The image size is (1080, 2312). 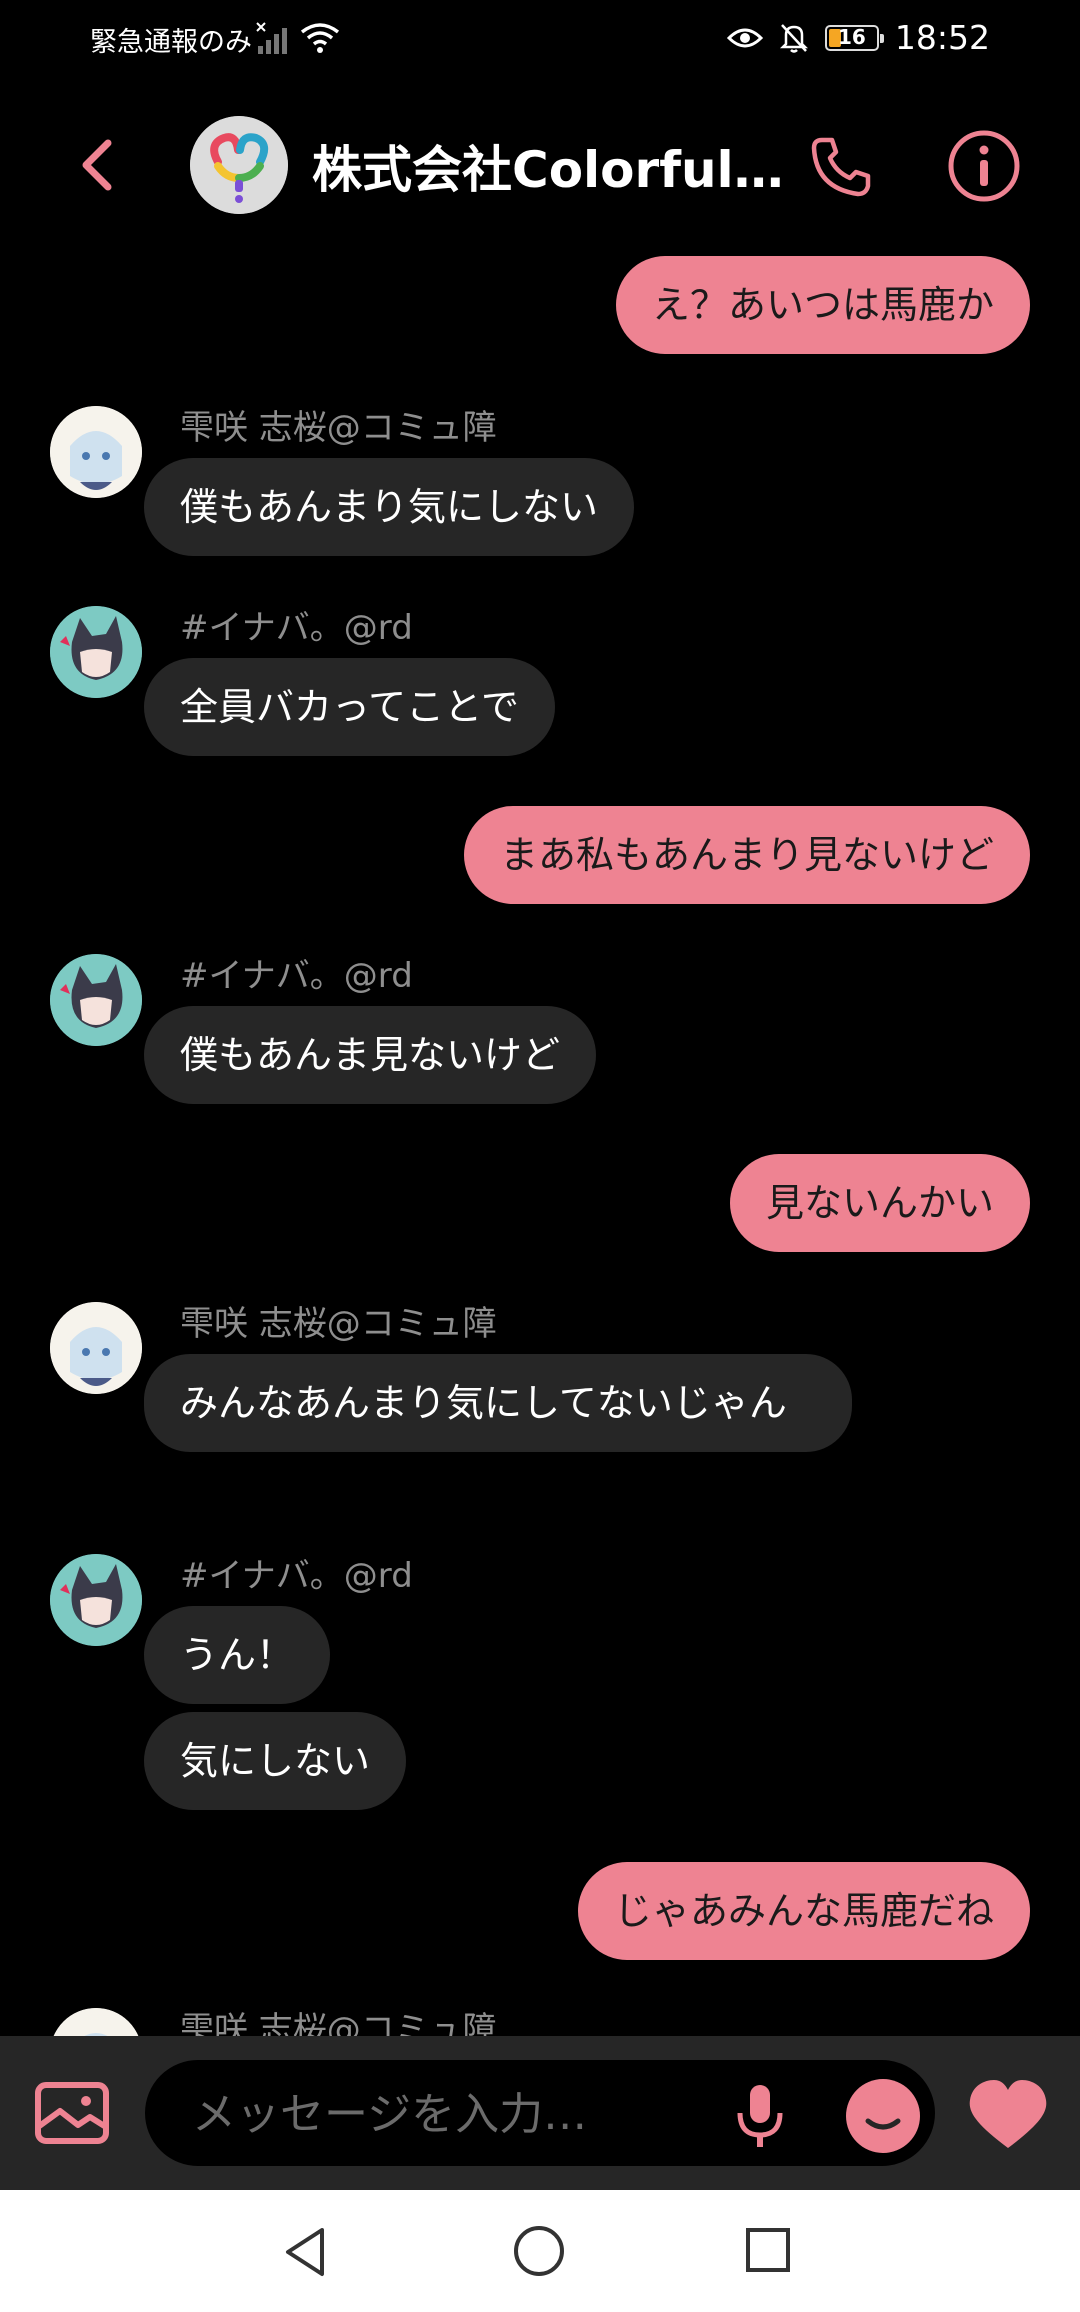 I want to click on battery-icon: 16, so click(x=854, y=37).